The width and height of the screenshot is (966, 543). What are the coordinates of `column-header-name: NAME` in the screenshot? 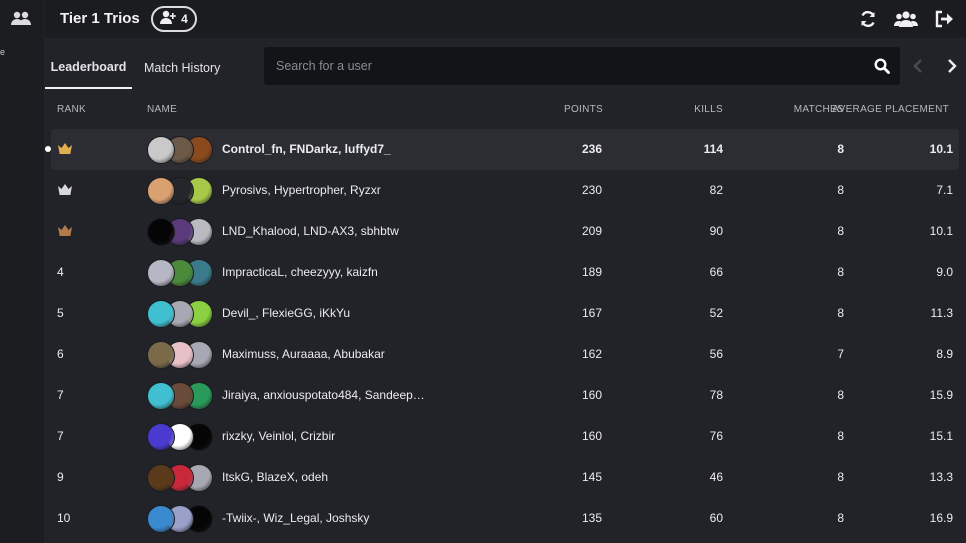 It's located at (162, 109).